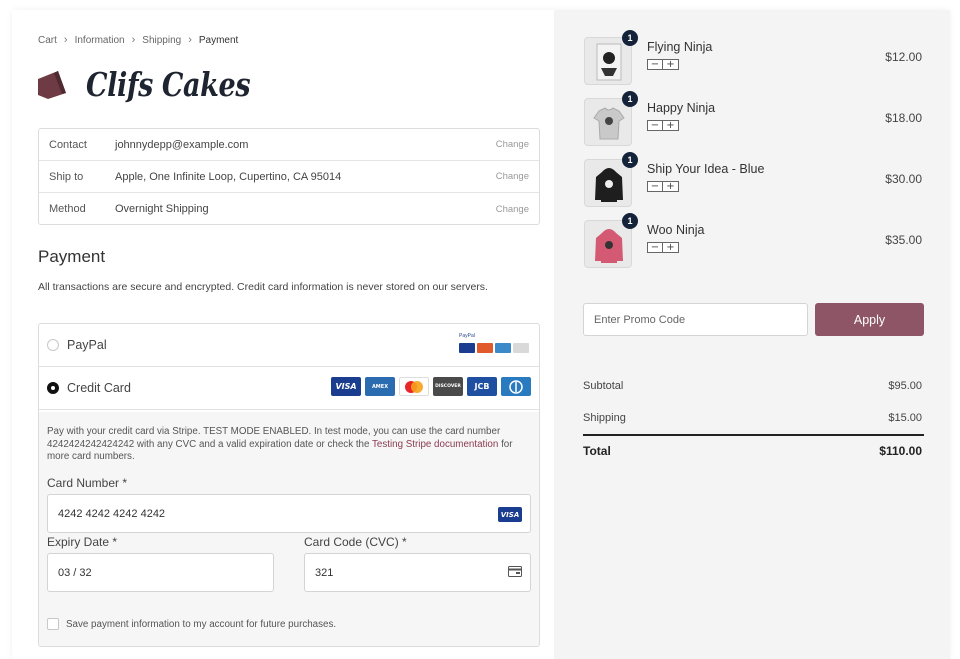  Describe the element at coordinates (324, 572) in the screenshot. I see `cvc-value: 321` at that location.